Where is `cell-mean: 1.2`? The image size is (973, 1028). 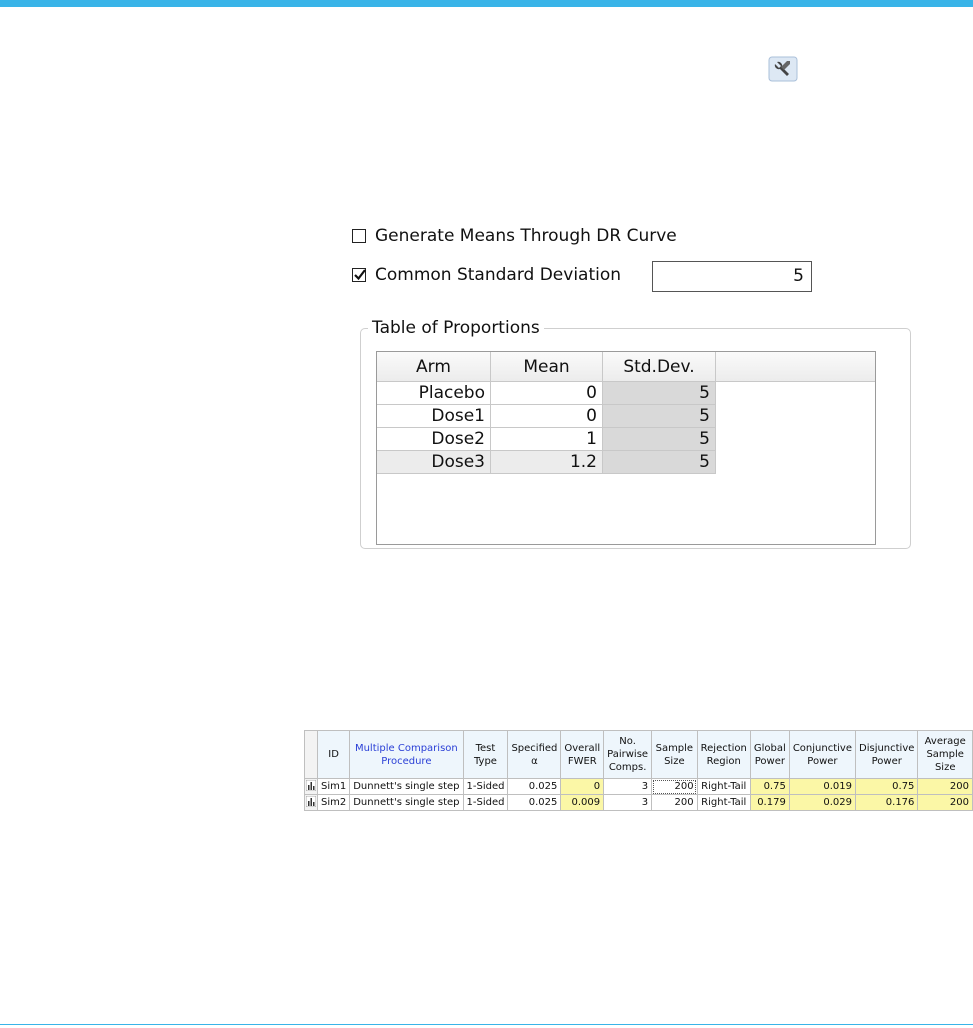 cell-mean: 1.2 is located at coordinates (547, 462).